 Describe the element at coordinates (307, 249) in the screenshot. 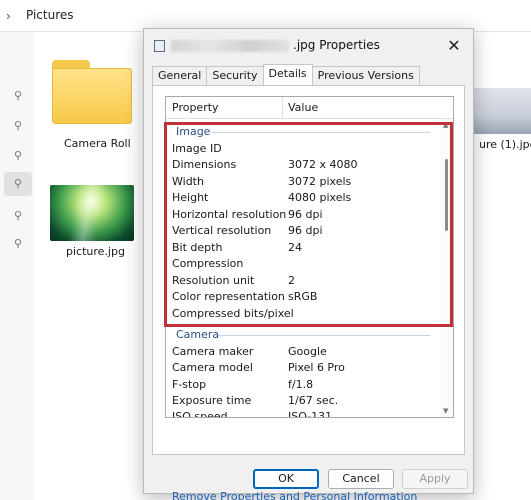

I see `property-row: Bit depth 24` at that location.